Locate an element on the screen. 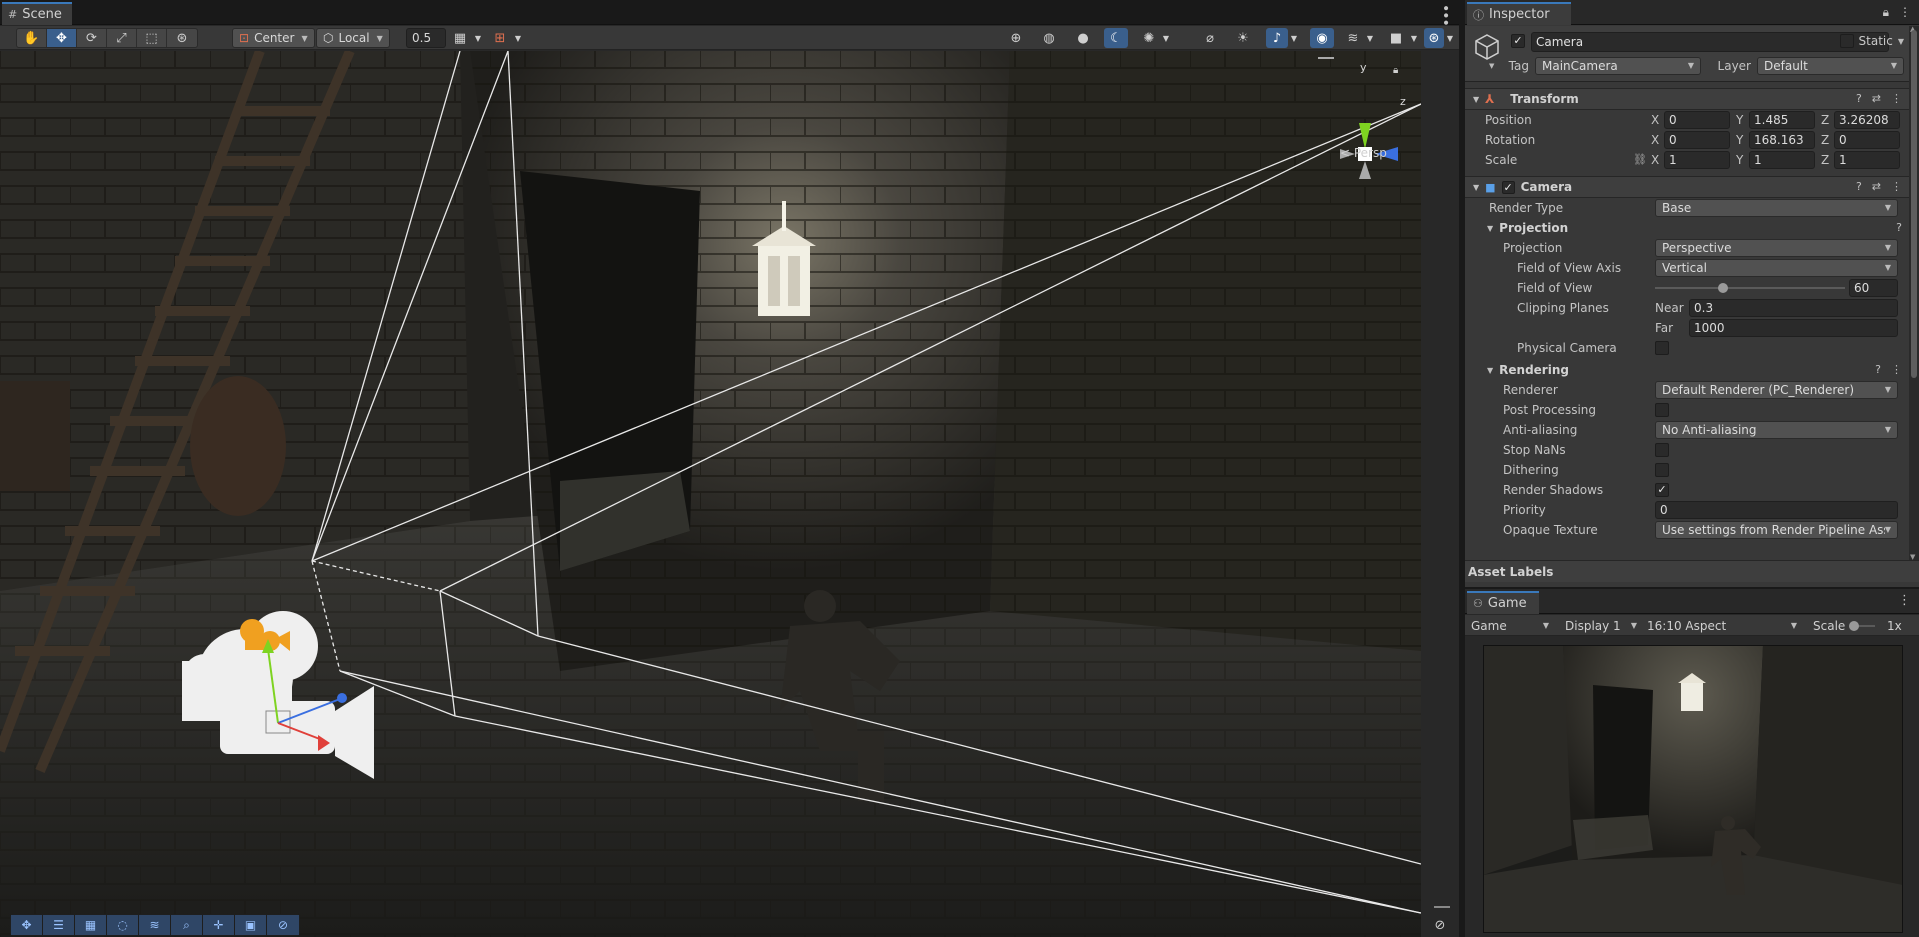  scene-tab-menu-icon: ••• is located at coordinates (1445, 15).